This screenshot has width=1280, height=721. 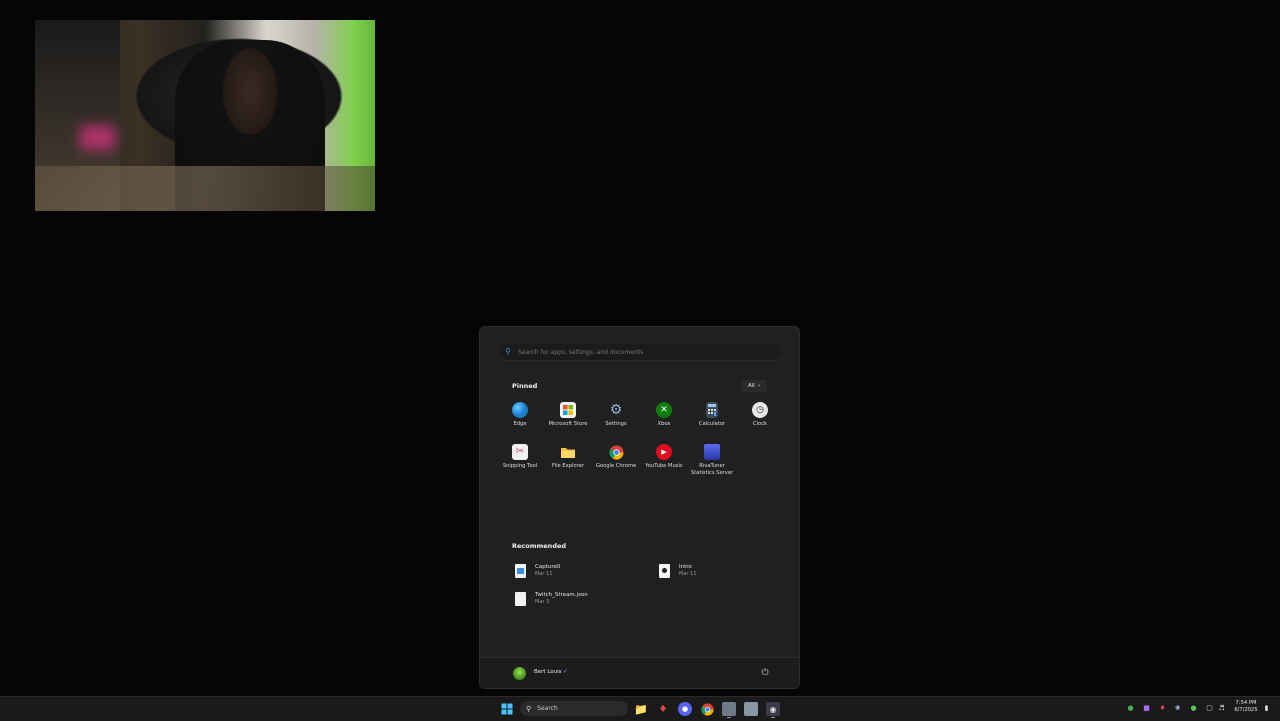 What do you see at coordinates (729, 709) in the screenshot?
I see `app-window-icon` at bounding box center [729, 709].